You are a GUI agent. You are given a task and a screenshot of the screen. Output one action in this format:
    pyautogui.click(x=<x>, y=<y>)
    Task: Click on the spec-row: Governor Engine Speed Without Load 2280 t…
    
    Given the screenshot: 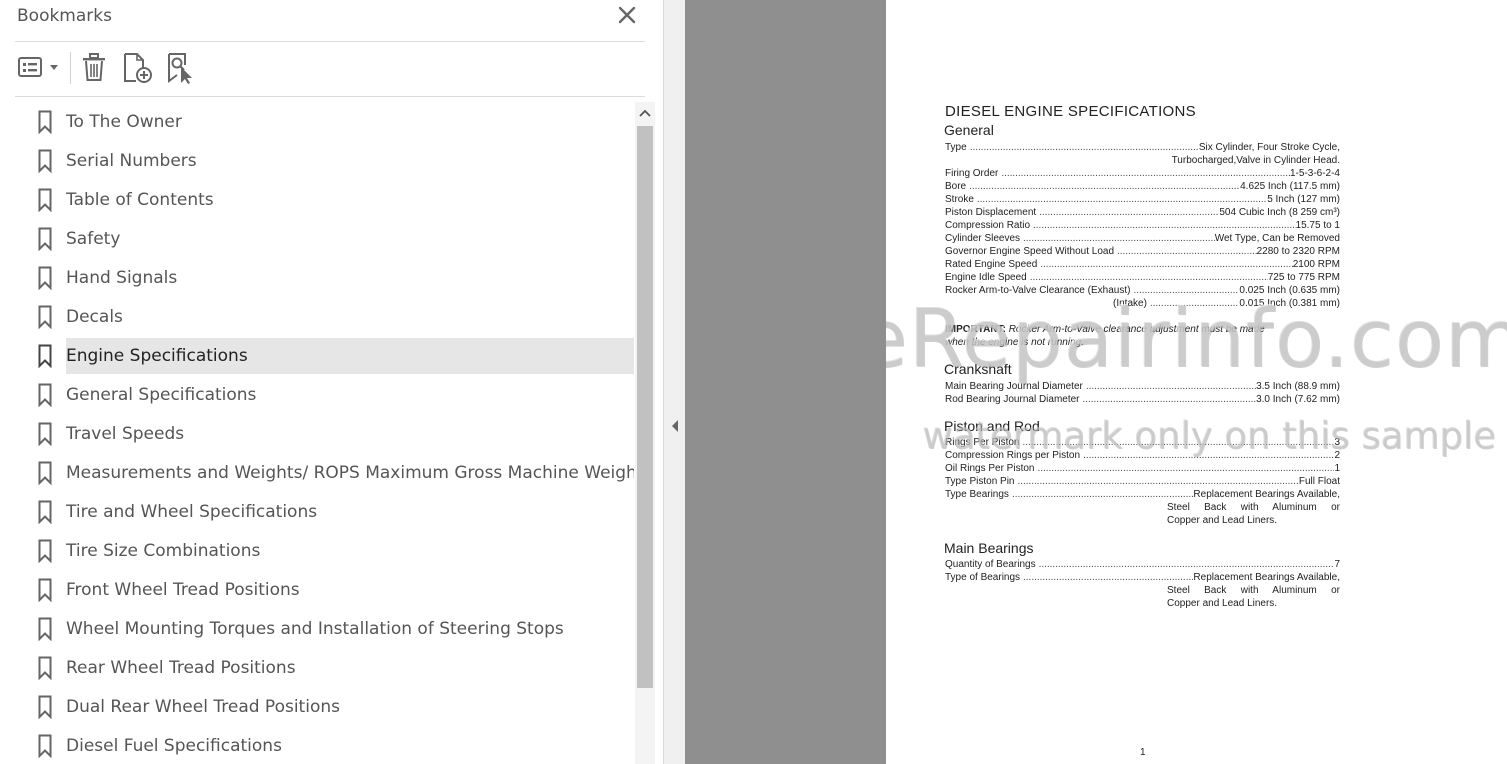 What is the action you would take?
    pyautogui.click(x=1142, y=251)
    